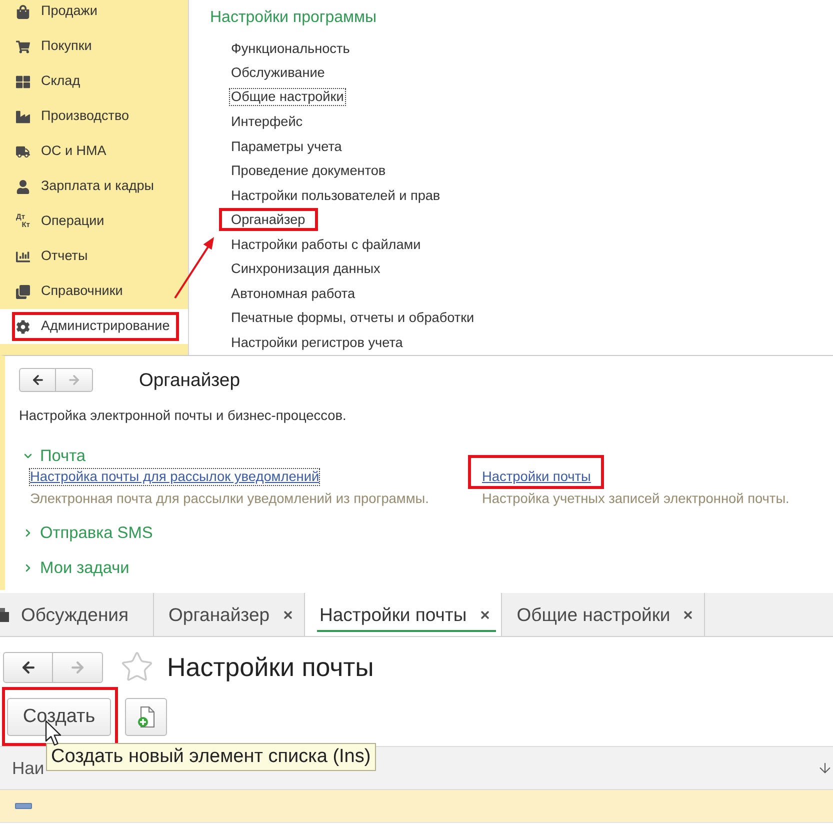 The image size is (833, 827). I want to click on menu-link: Общие настройки, so click(287, 97).